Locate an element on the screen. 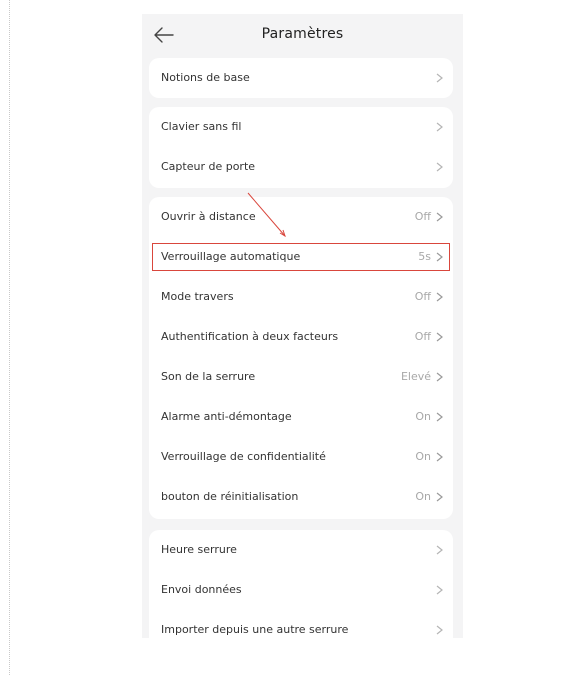 The width and height of the screenshot is (587, 675). page-title: Paramètres is located at coordinates (302, 34).